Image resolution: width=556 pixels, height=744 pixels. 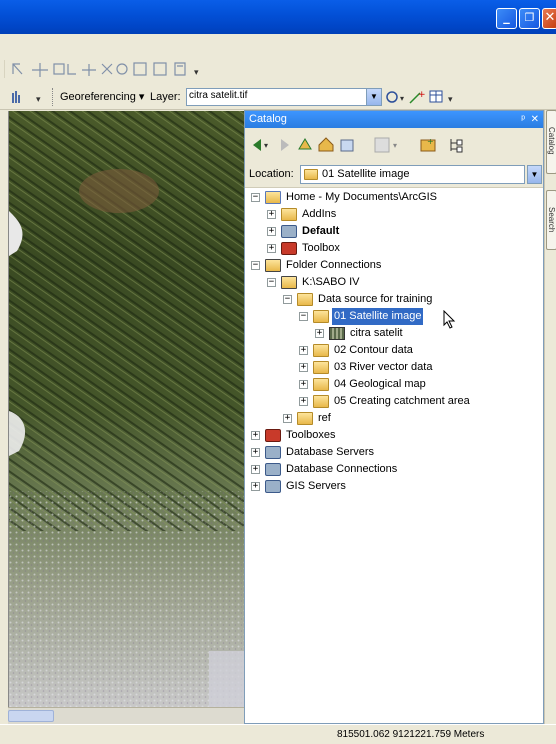 I want to click on toolboxes-icon, so click(x=273, y=435).